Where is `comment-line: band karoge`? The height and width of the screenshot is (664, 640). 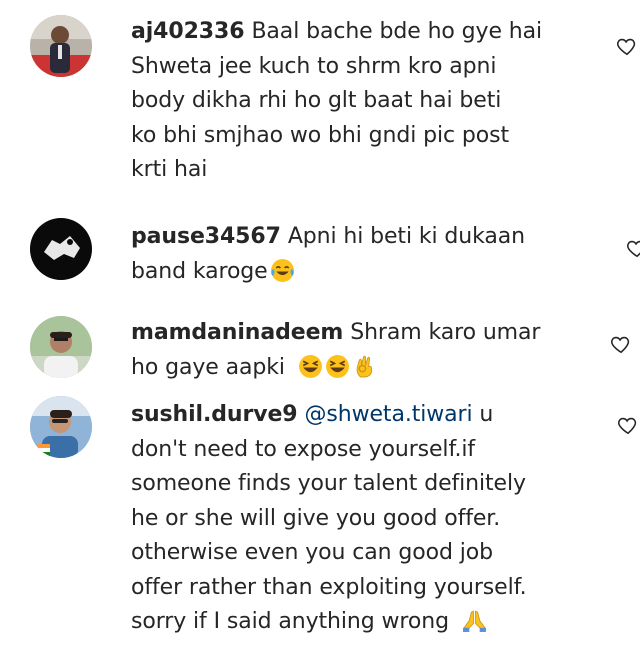
comment-line: band karoge is located at coordinates (199, 271).